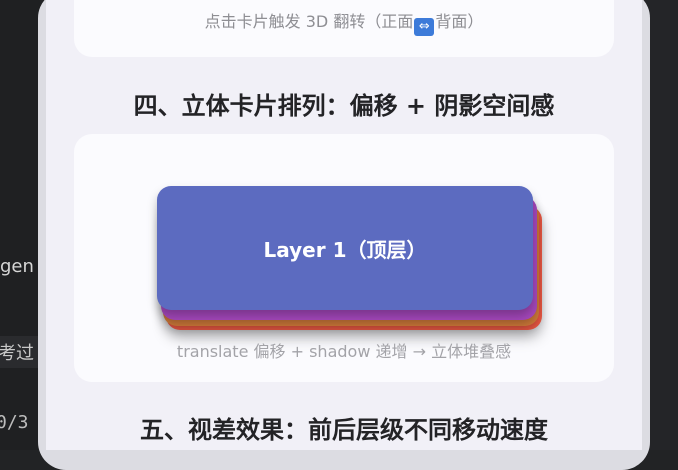  I want to click on flip-caption-prefix: 点击卡片触发 3D 翻转（正面, so click(309, 21).